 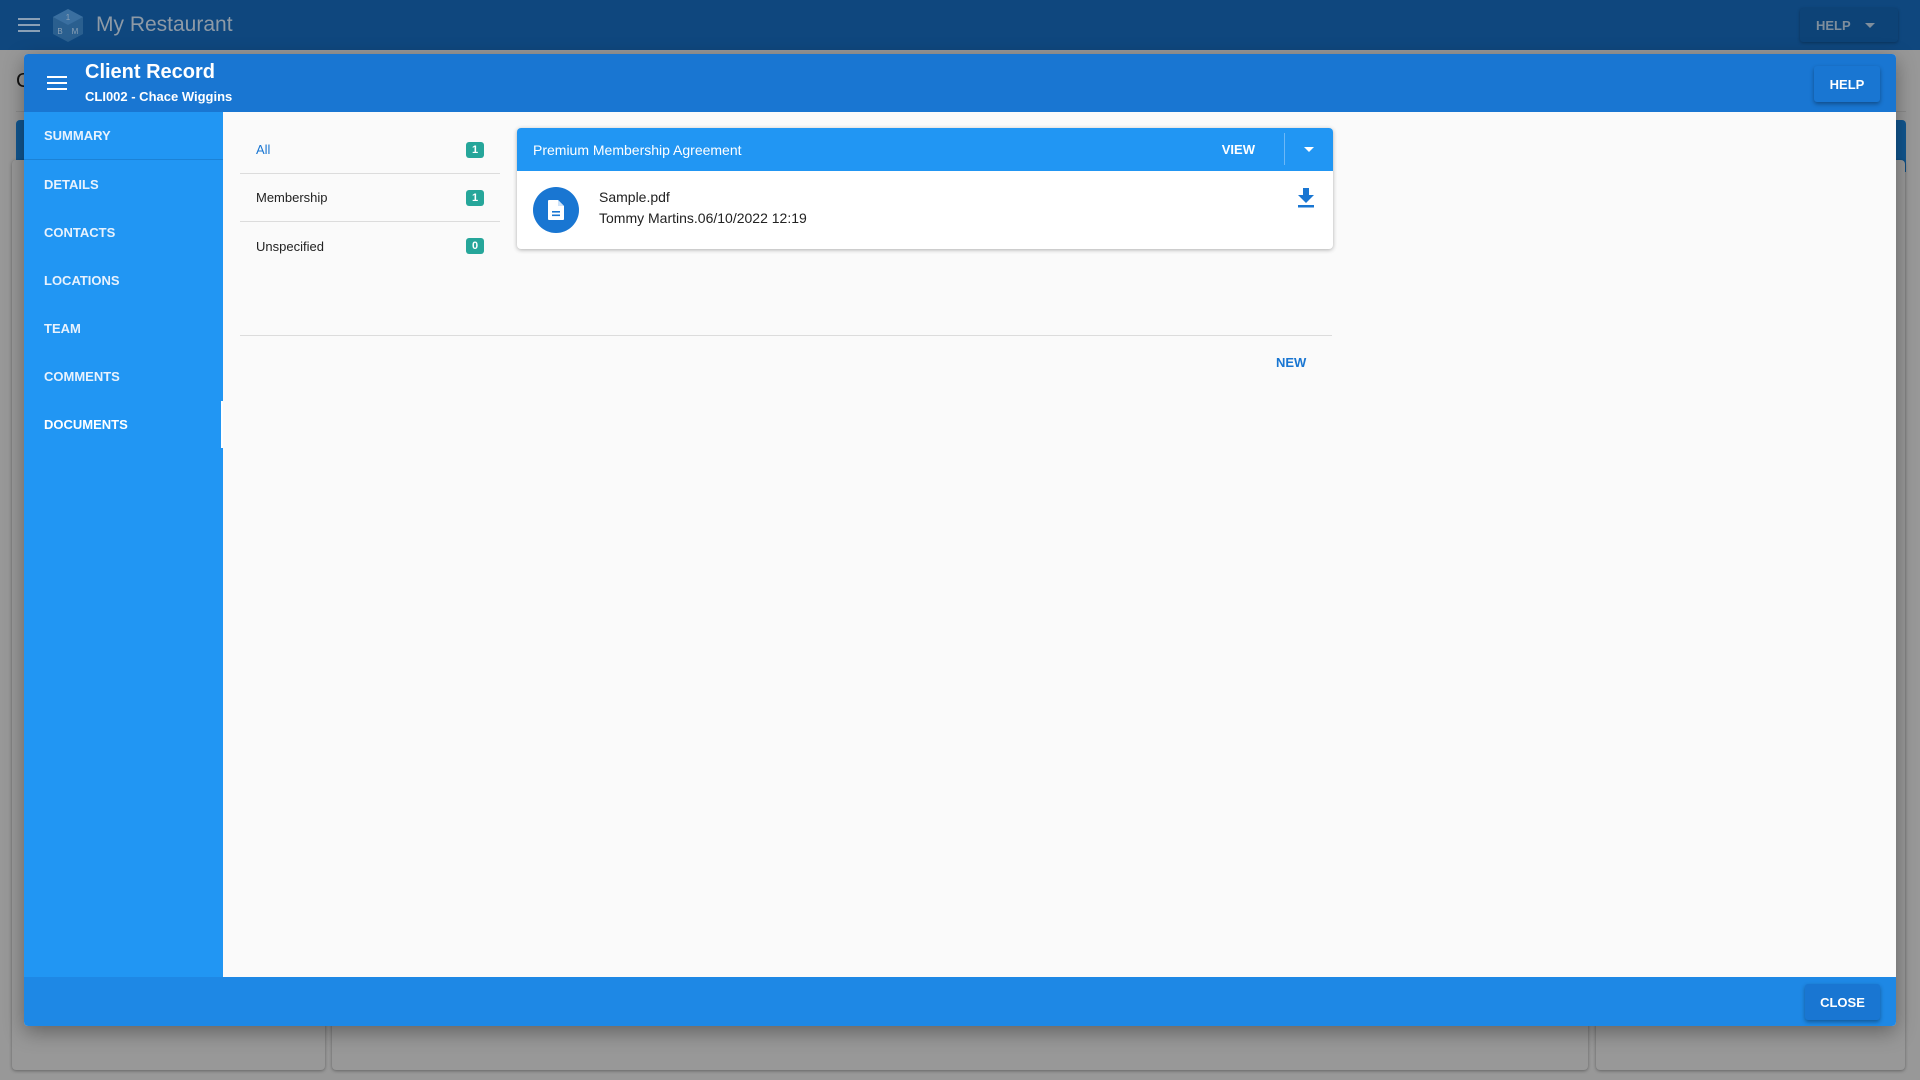 I want to click on dialog-title: Client Record, so click(x=150, y=72).